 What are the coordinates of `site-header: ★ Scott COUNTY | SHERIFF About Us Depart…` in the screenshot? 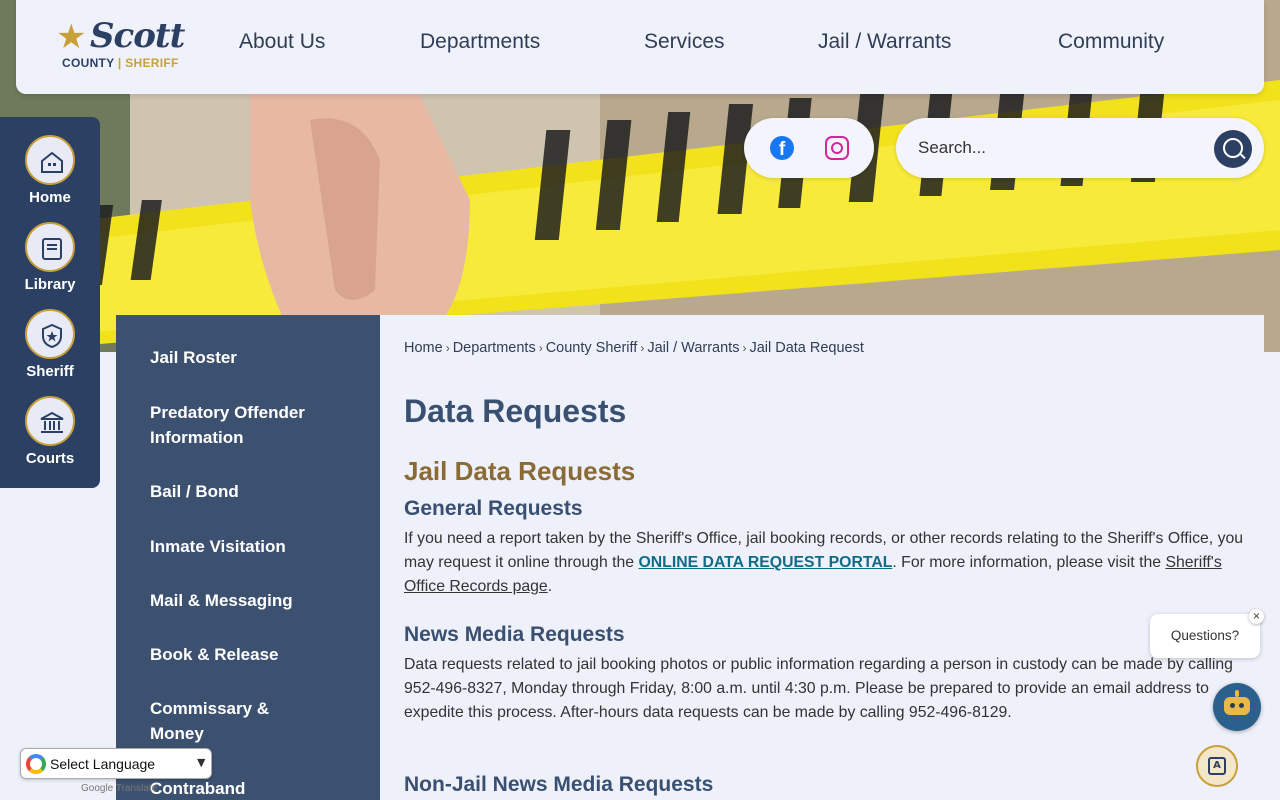 It's located at (640, 47).